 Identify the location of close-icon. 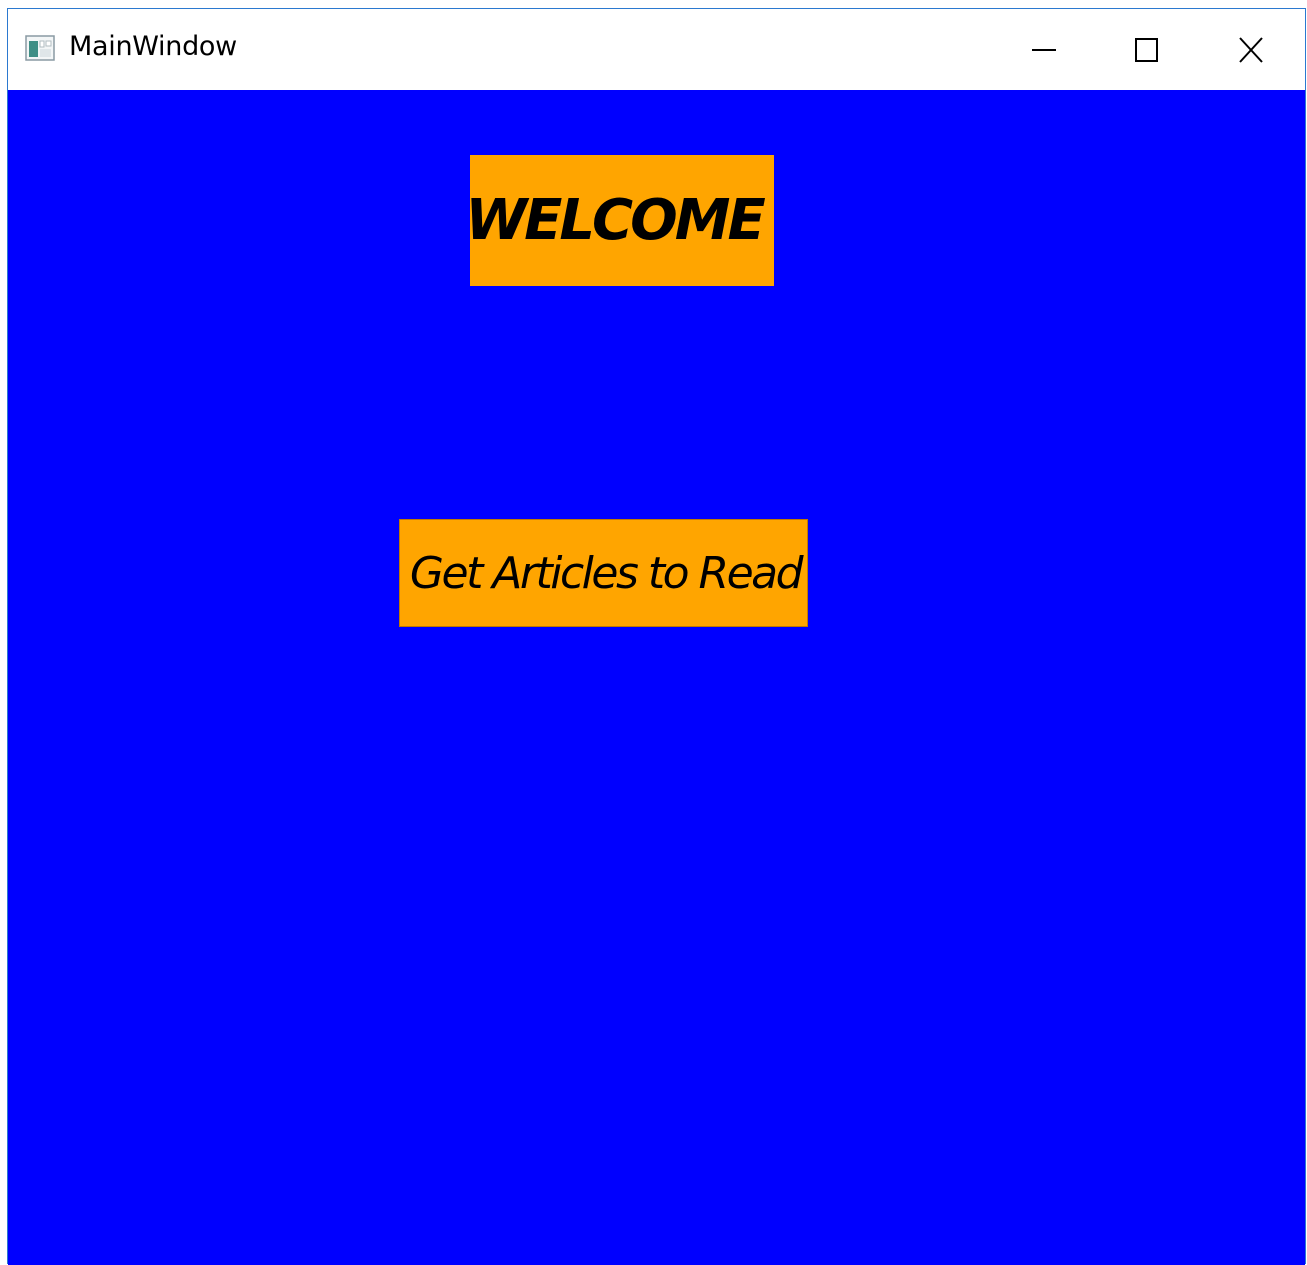
(1251, 49).